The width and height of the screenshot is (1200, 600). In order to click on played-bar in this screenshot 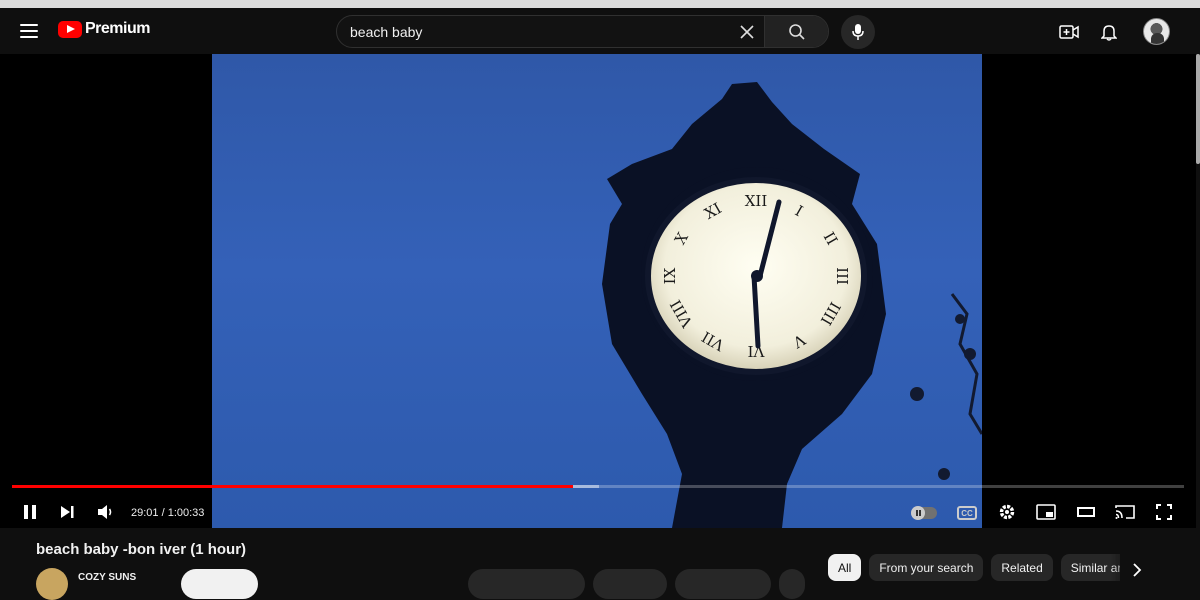, I will do `click(293, 486)`.